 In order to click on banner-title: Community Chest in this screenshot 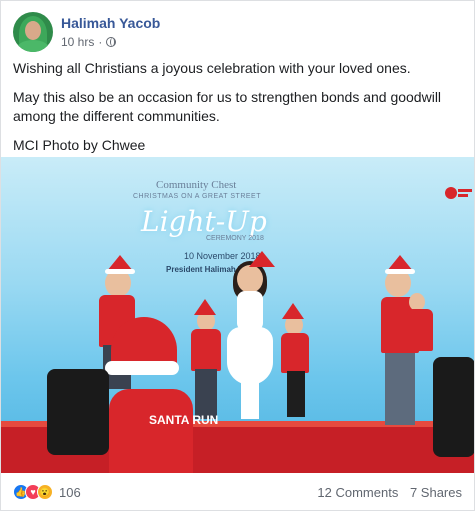, I will do `click(196, 185)`.